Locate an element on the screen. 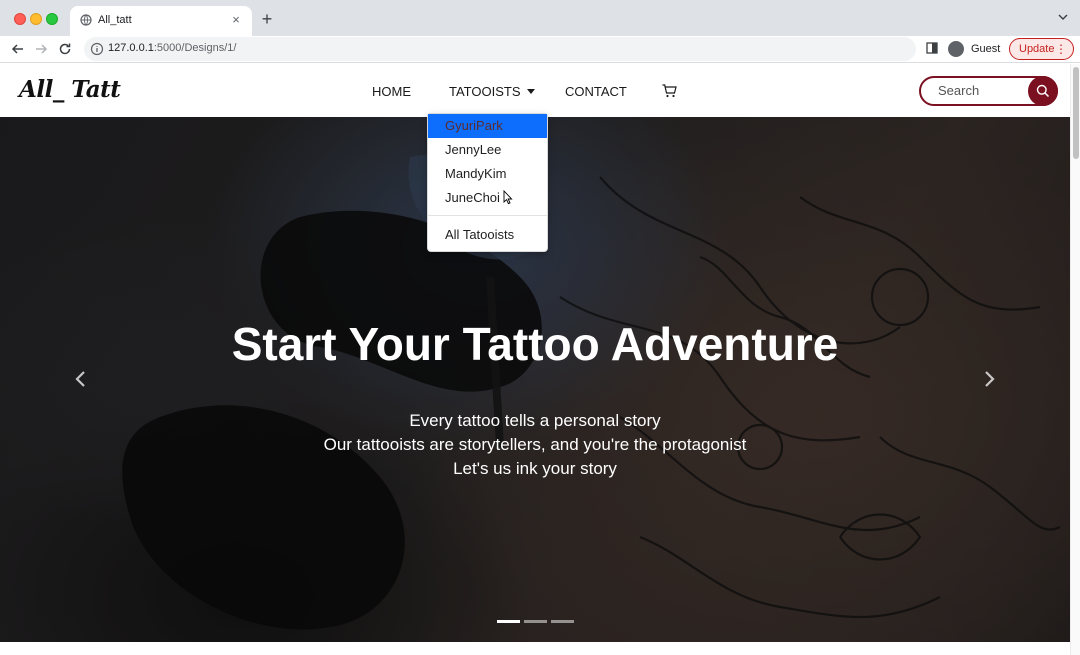  profile-name: Guest is located at coordinates (986, 49).